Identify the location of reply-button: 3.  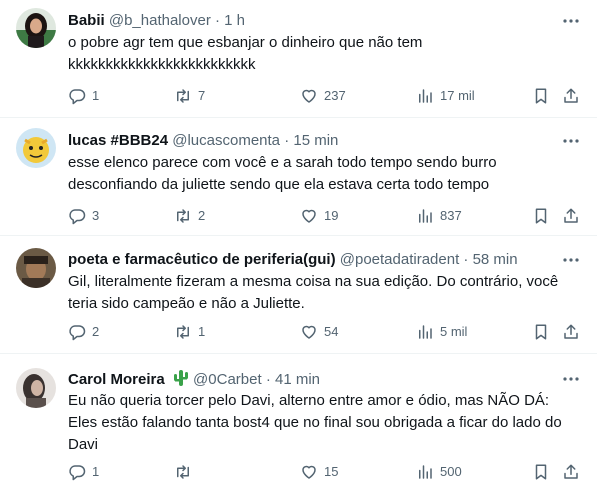
(83, 216).